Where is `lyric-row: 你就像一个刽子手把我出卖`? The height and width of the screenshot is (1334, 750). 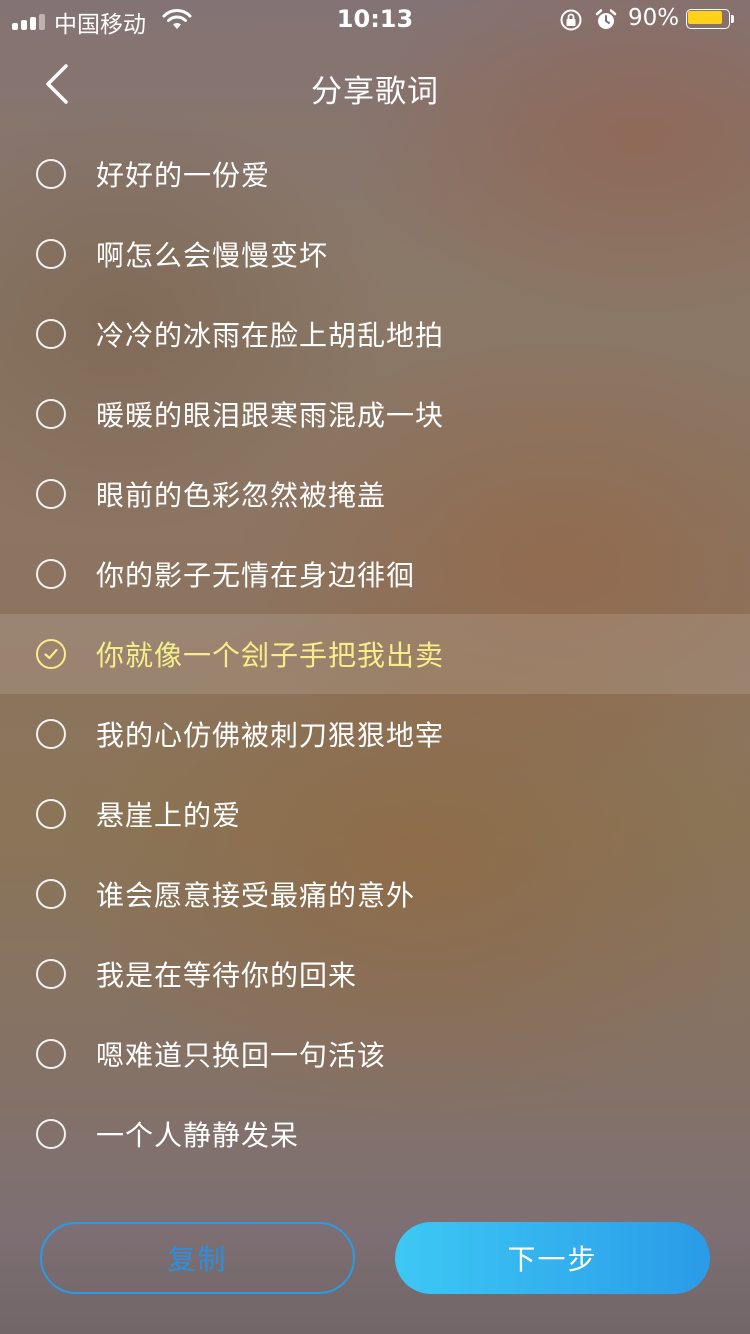
lyric-row: 你就像一个刽子手把我出卖 is located at coordinates (375, 654).